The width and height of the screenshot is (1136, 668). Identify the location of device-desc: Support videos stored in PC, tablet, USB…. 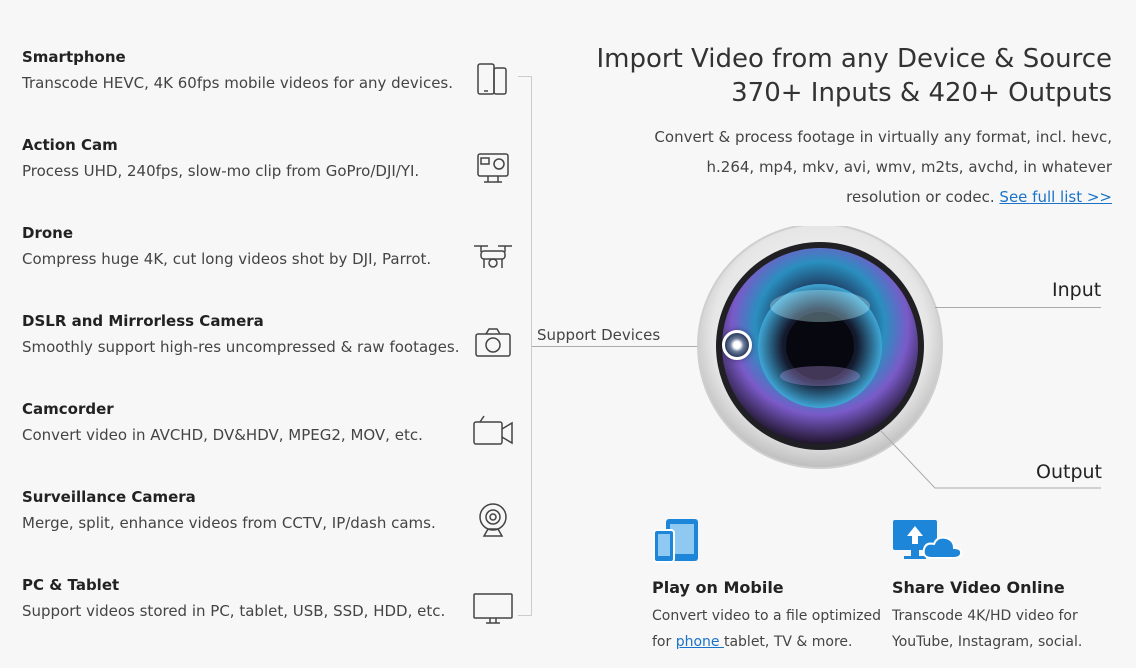
(234, 611).